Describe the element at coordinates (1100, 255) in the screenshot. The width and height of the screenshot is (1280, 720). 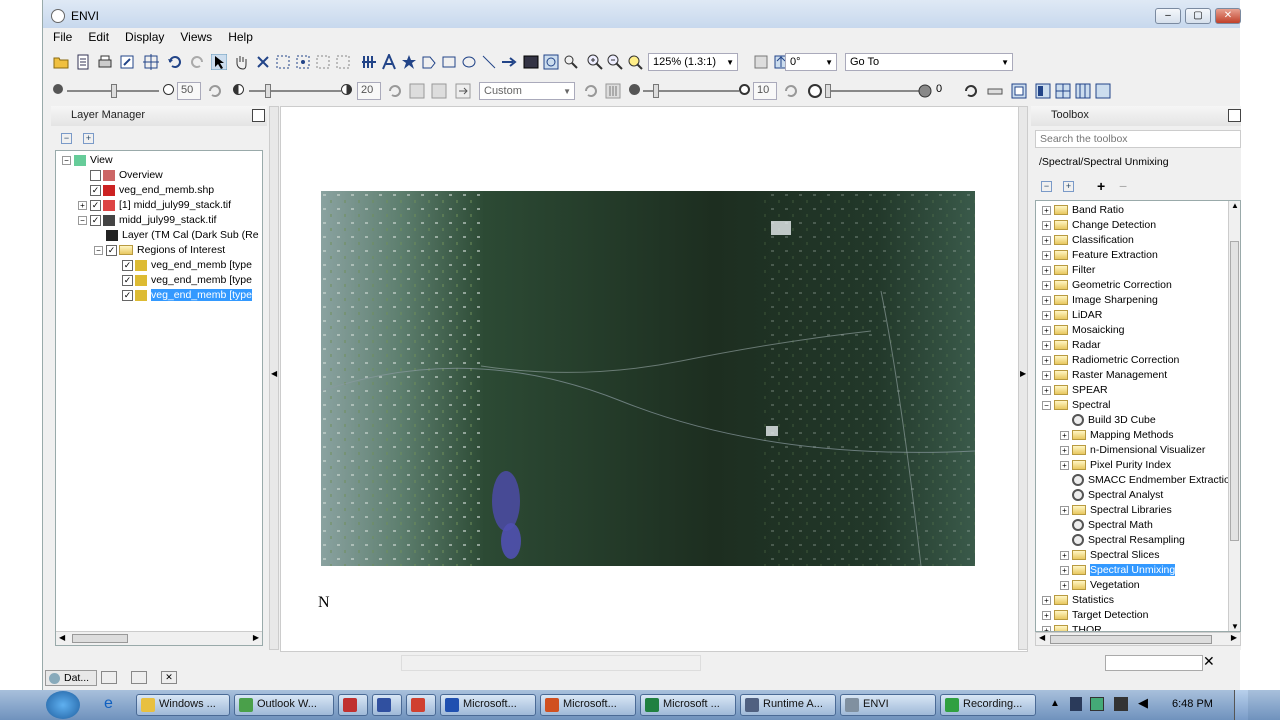
I see `toolbox-item: + Feature Extraction` at that location.